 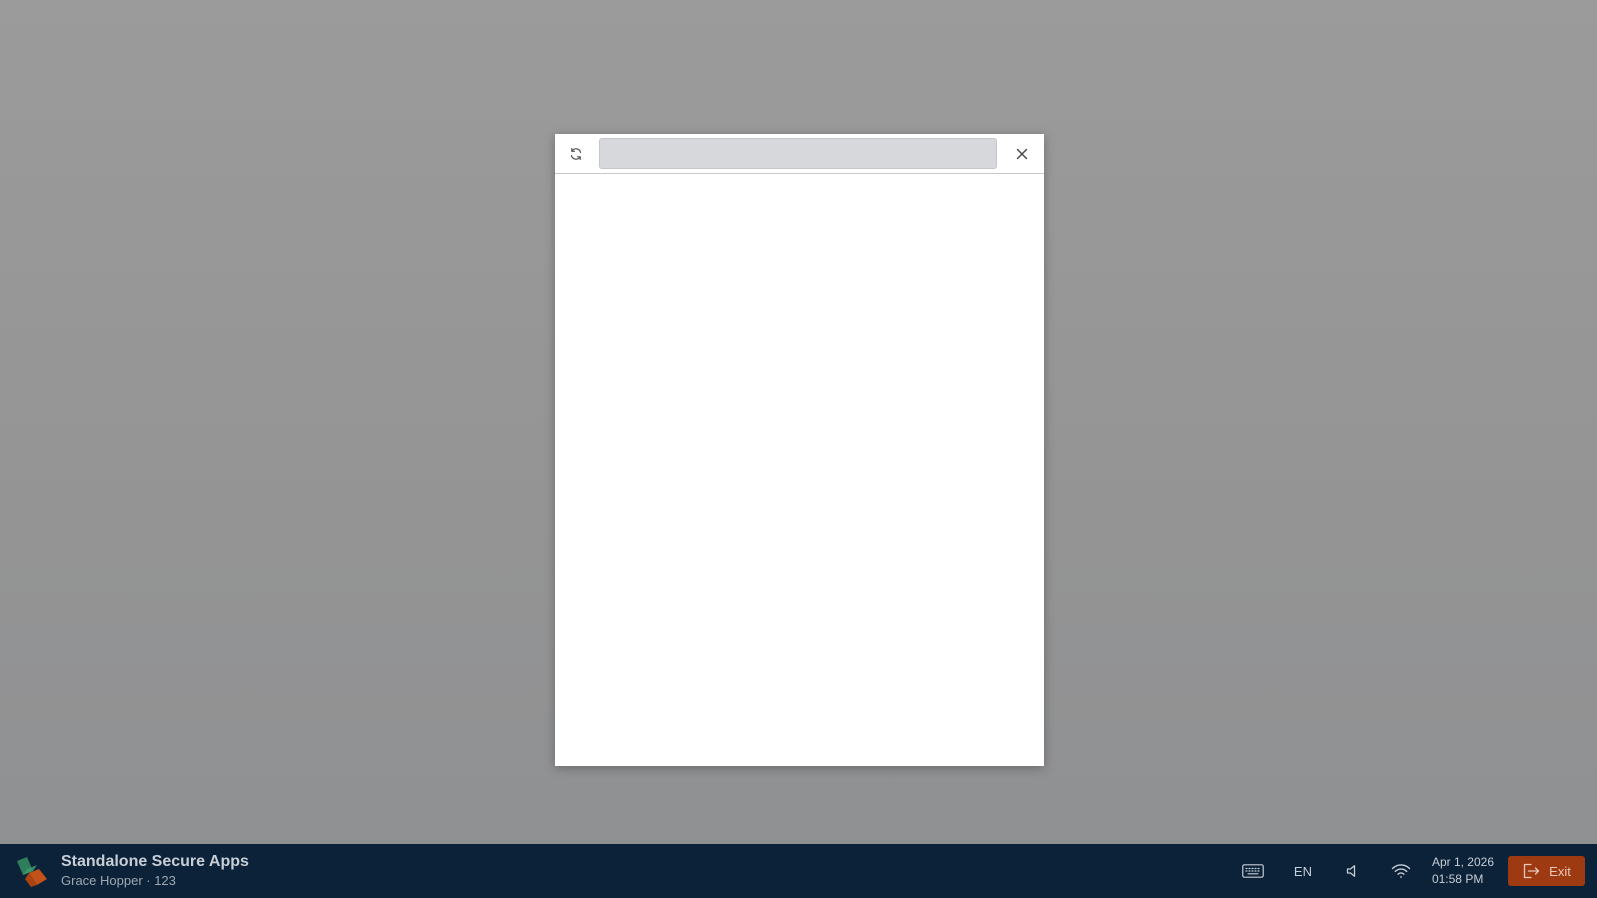 I want to click on language-label: EN, so click(x=1302, y=871).